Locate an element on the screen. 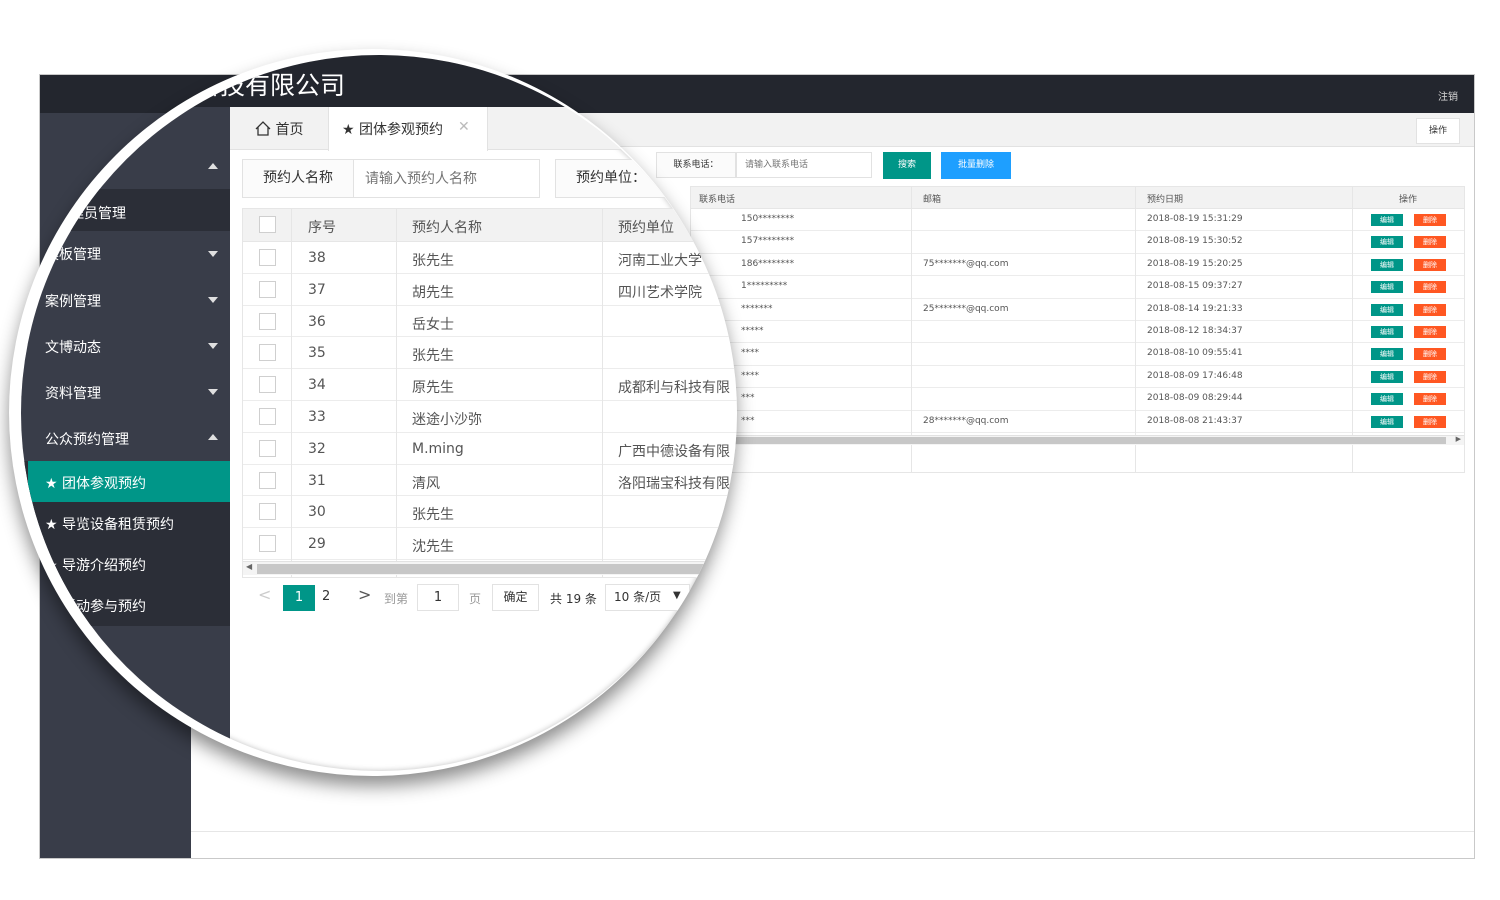  goto-confirm-button: 确定 is located at coordinates (515, 597).